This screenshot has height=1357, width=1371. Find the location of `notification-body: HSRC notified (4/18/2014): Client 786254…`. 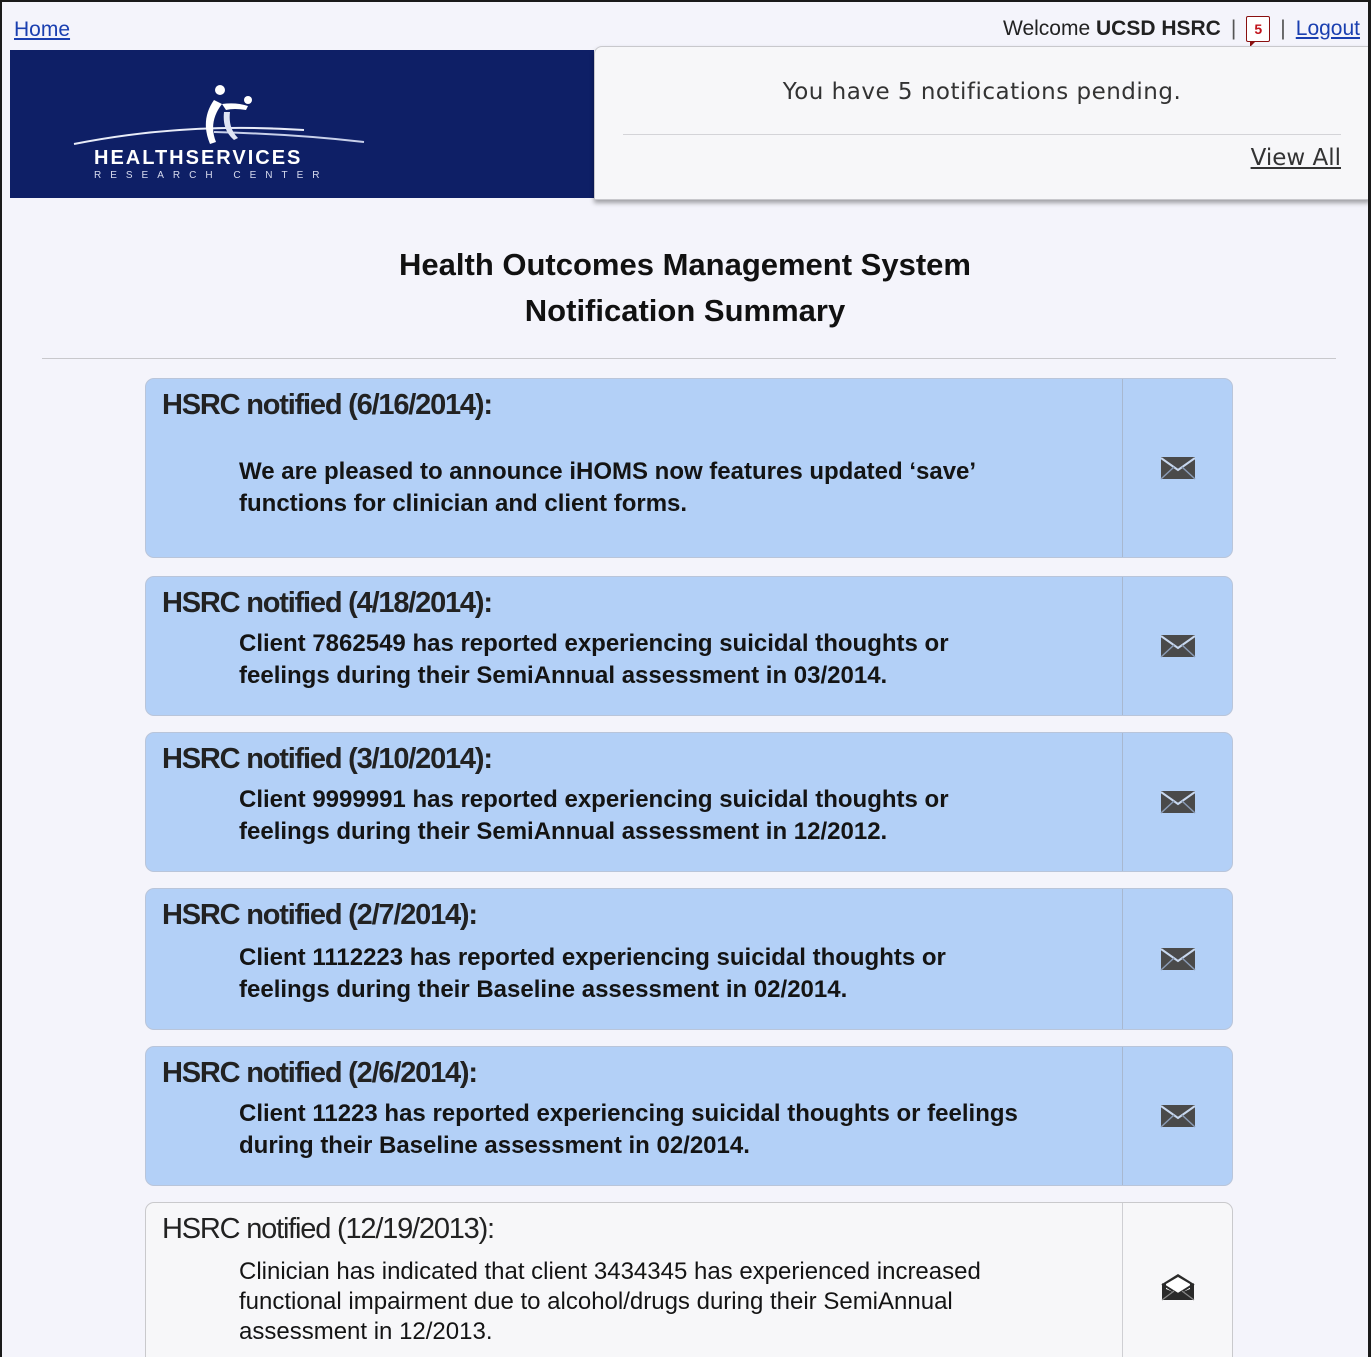

notification-body: HSRC notified (4/18/2014): Client 786254… is located at coordinates (634, 646).